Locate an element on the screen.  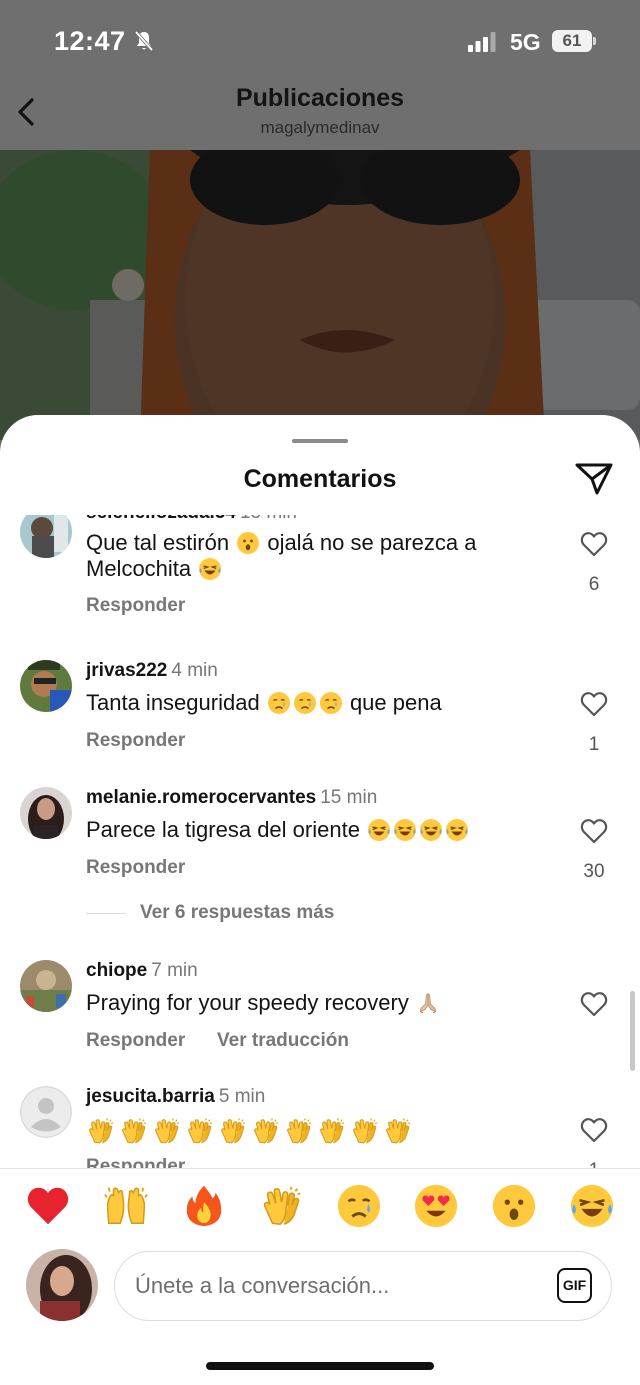
signal-icon is located at coordinates (482, 42).